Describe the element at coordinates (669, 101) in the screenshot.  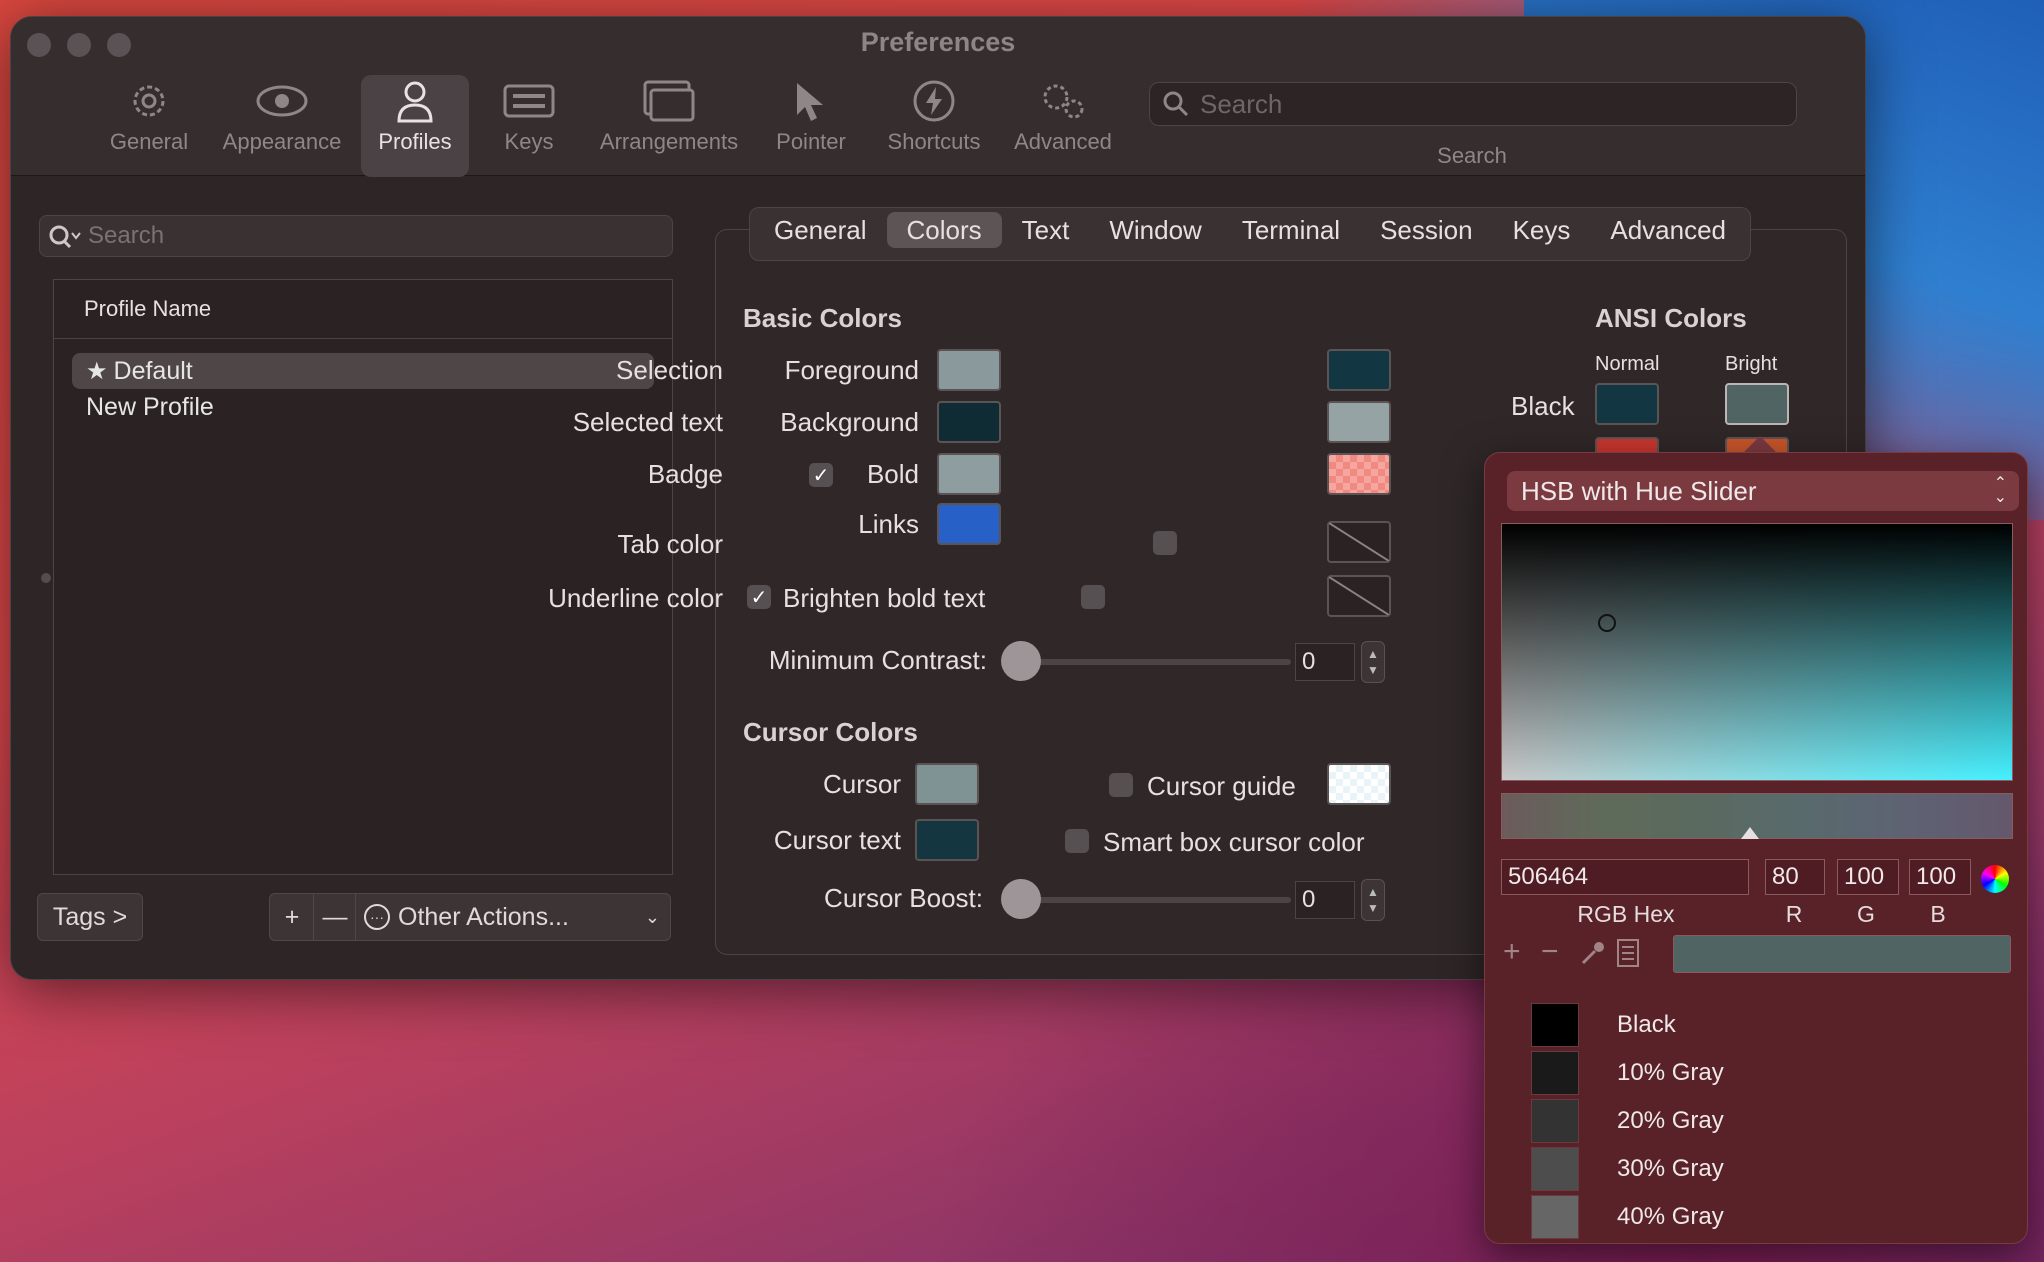
I see `windows-icon` at that location.